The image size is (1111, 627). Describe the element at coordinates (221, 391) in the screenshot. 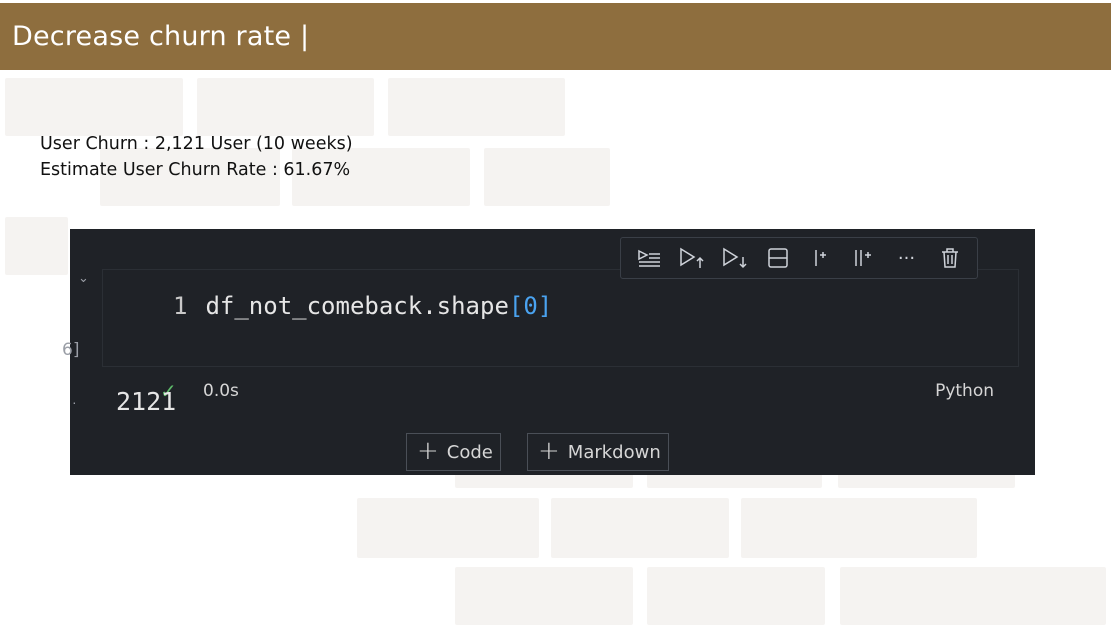

I see `execution-time: 0.0s` at that location.